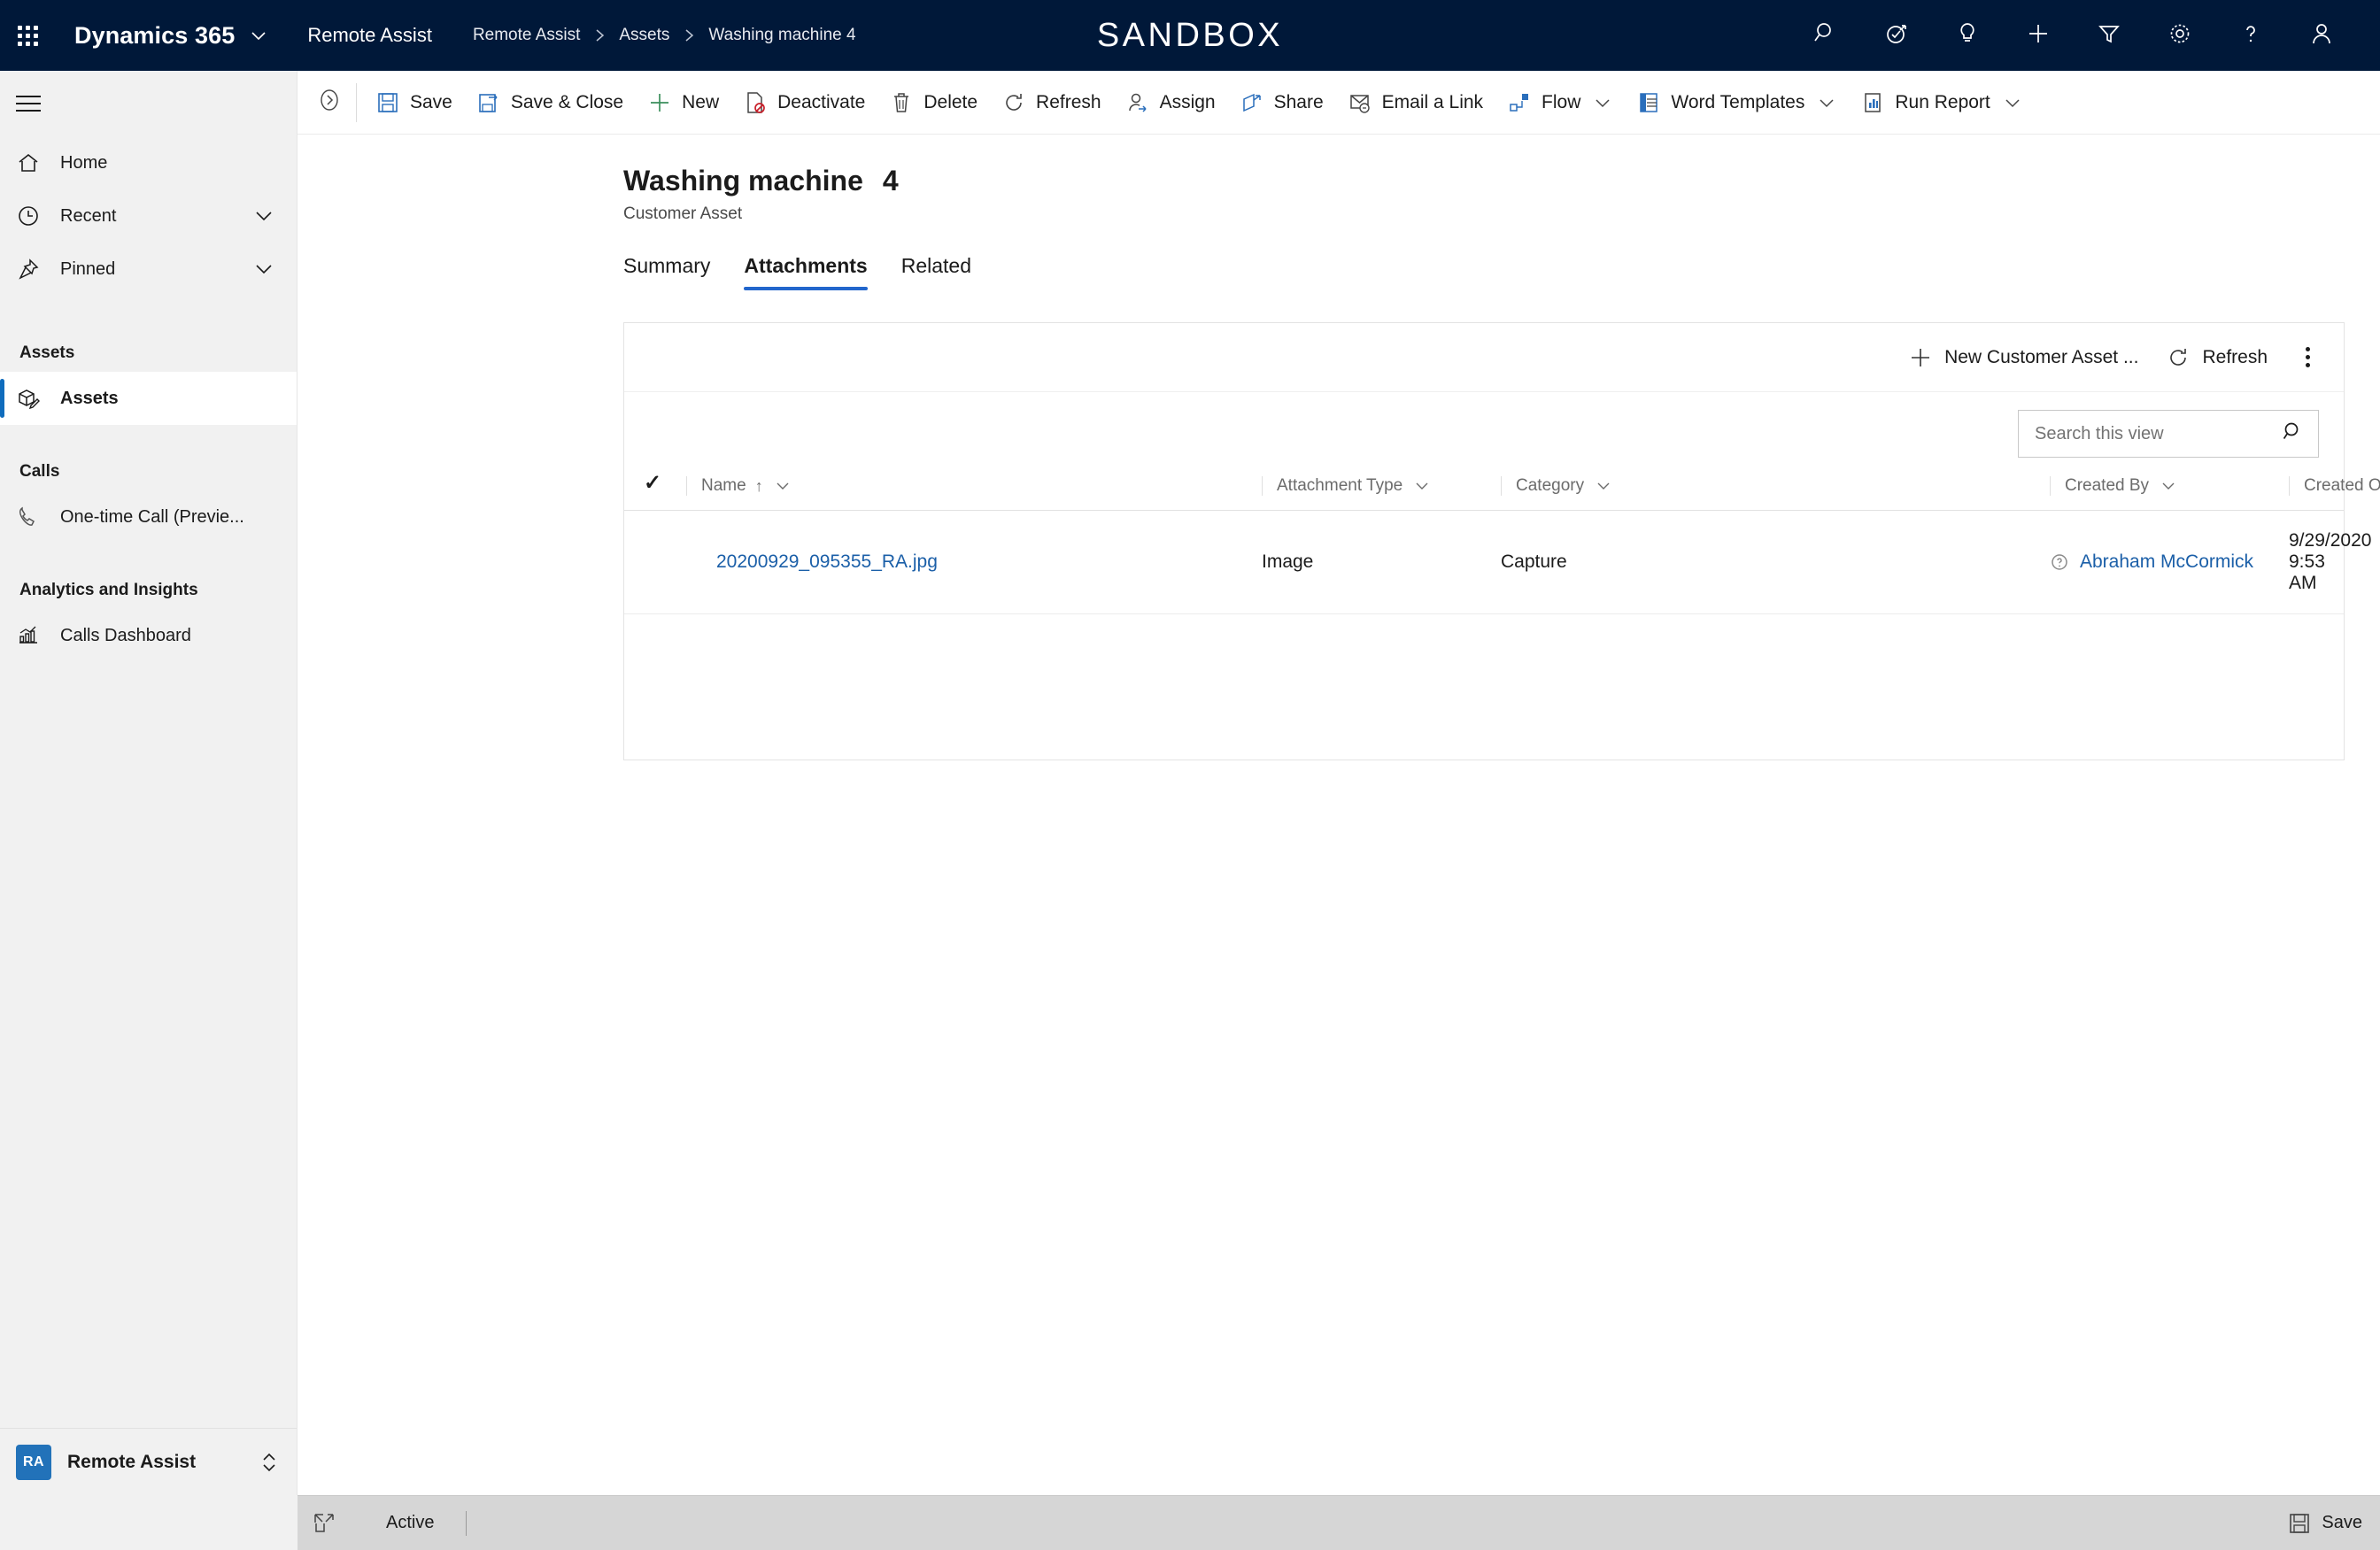 The width and height of the screenshot is (2380, 1550). I want to click on cell-category: Capture, so click(1775, 562).